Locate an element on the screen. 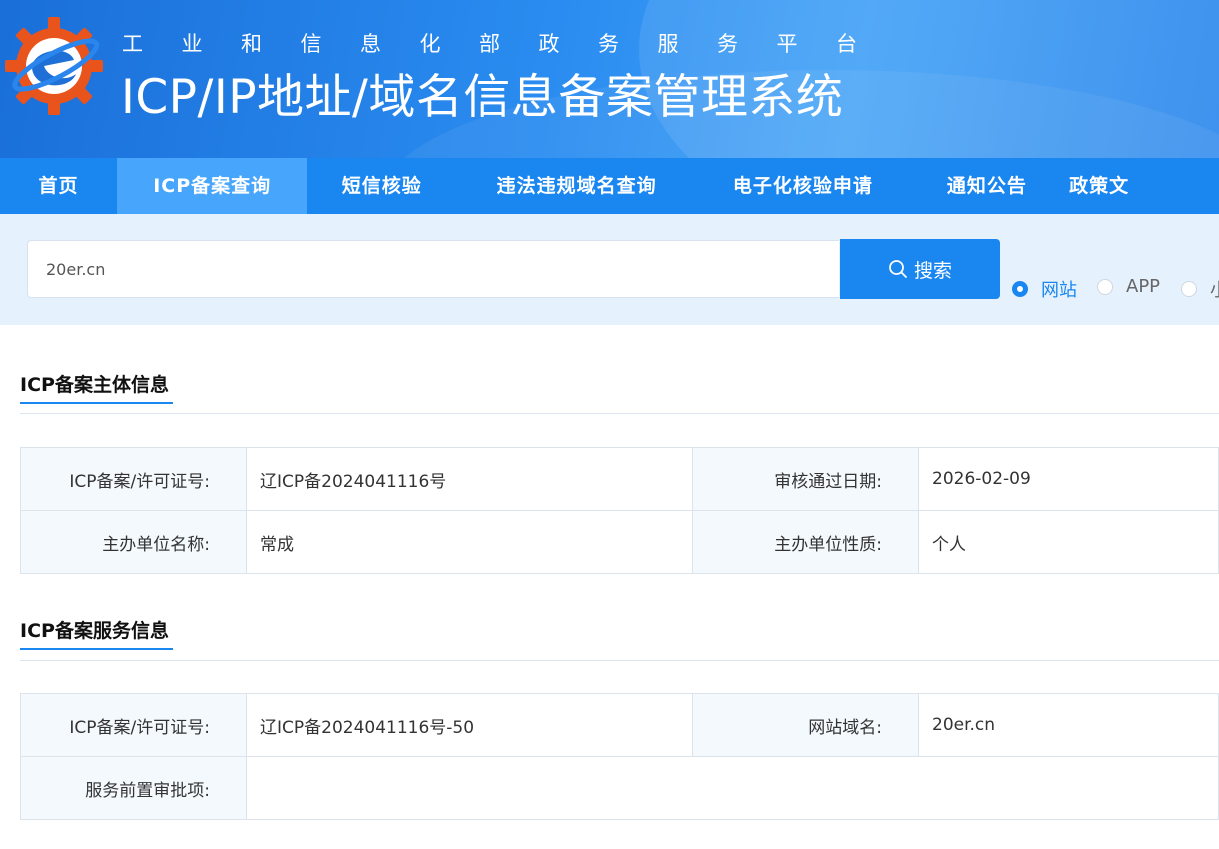 Image resolution: width=1219 pixels, height=849 pixels. nav-item-sms-verify: 短信核验 is located at coordinates (381, 186).